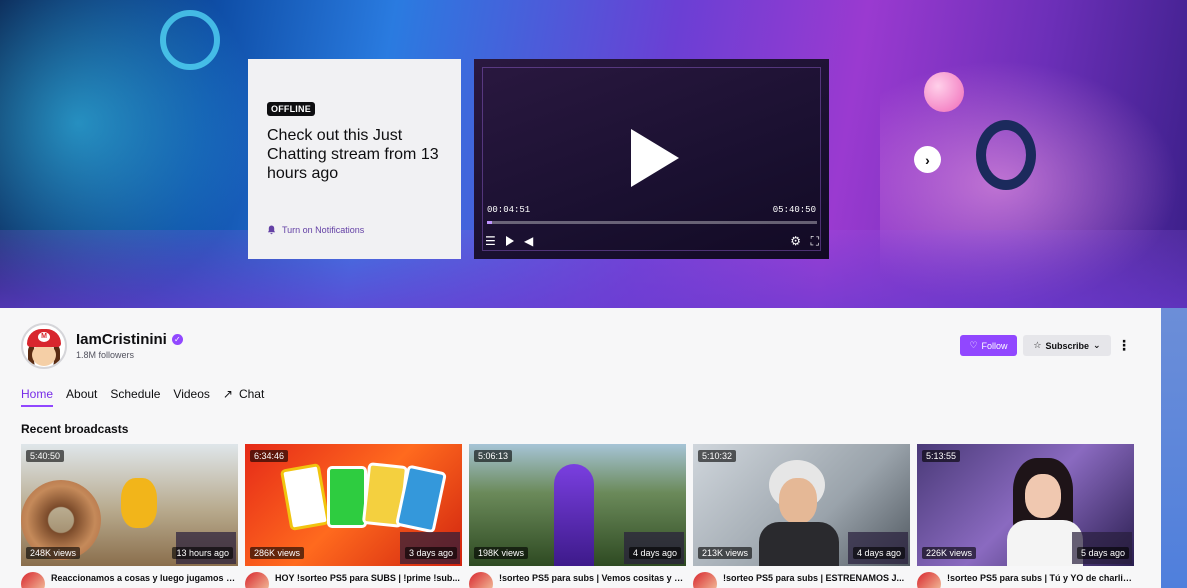  I want to click on chevron-right-icon: ›, so click(927, 159).